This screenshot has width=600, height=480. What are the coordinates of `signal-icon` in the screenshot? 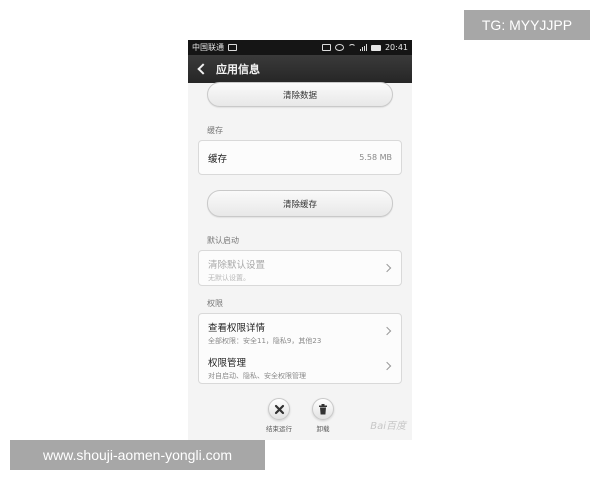 It's located at (363, 47).